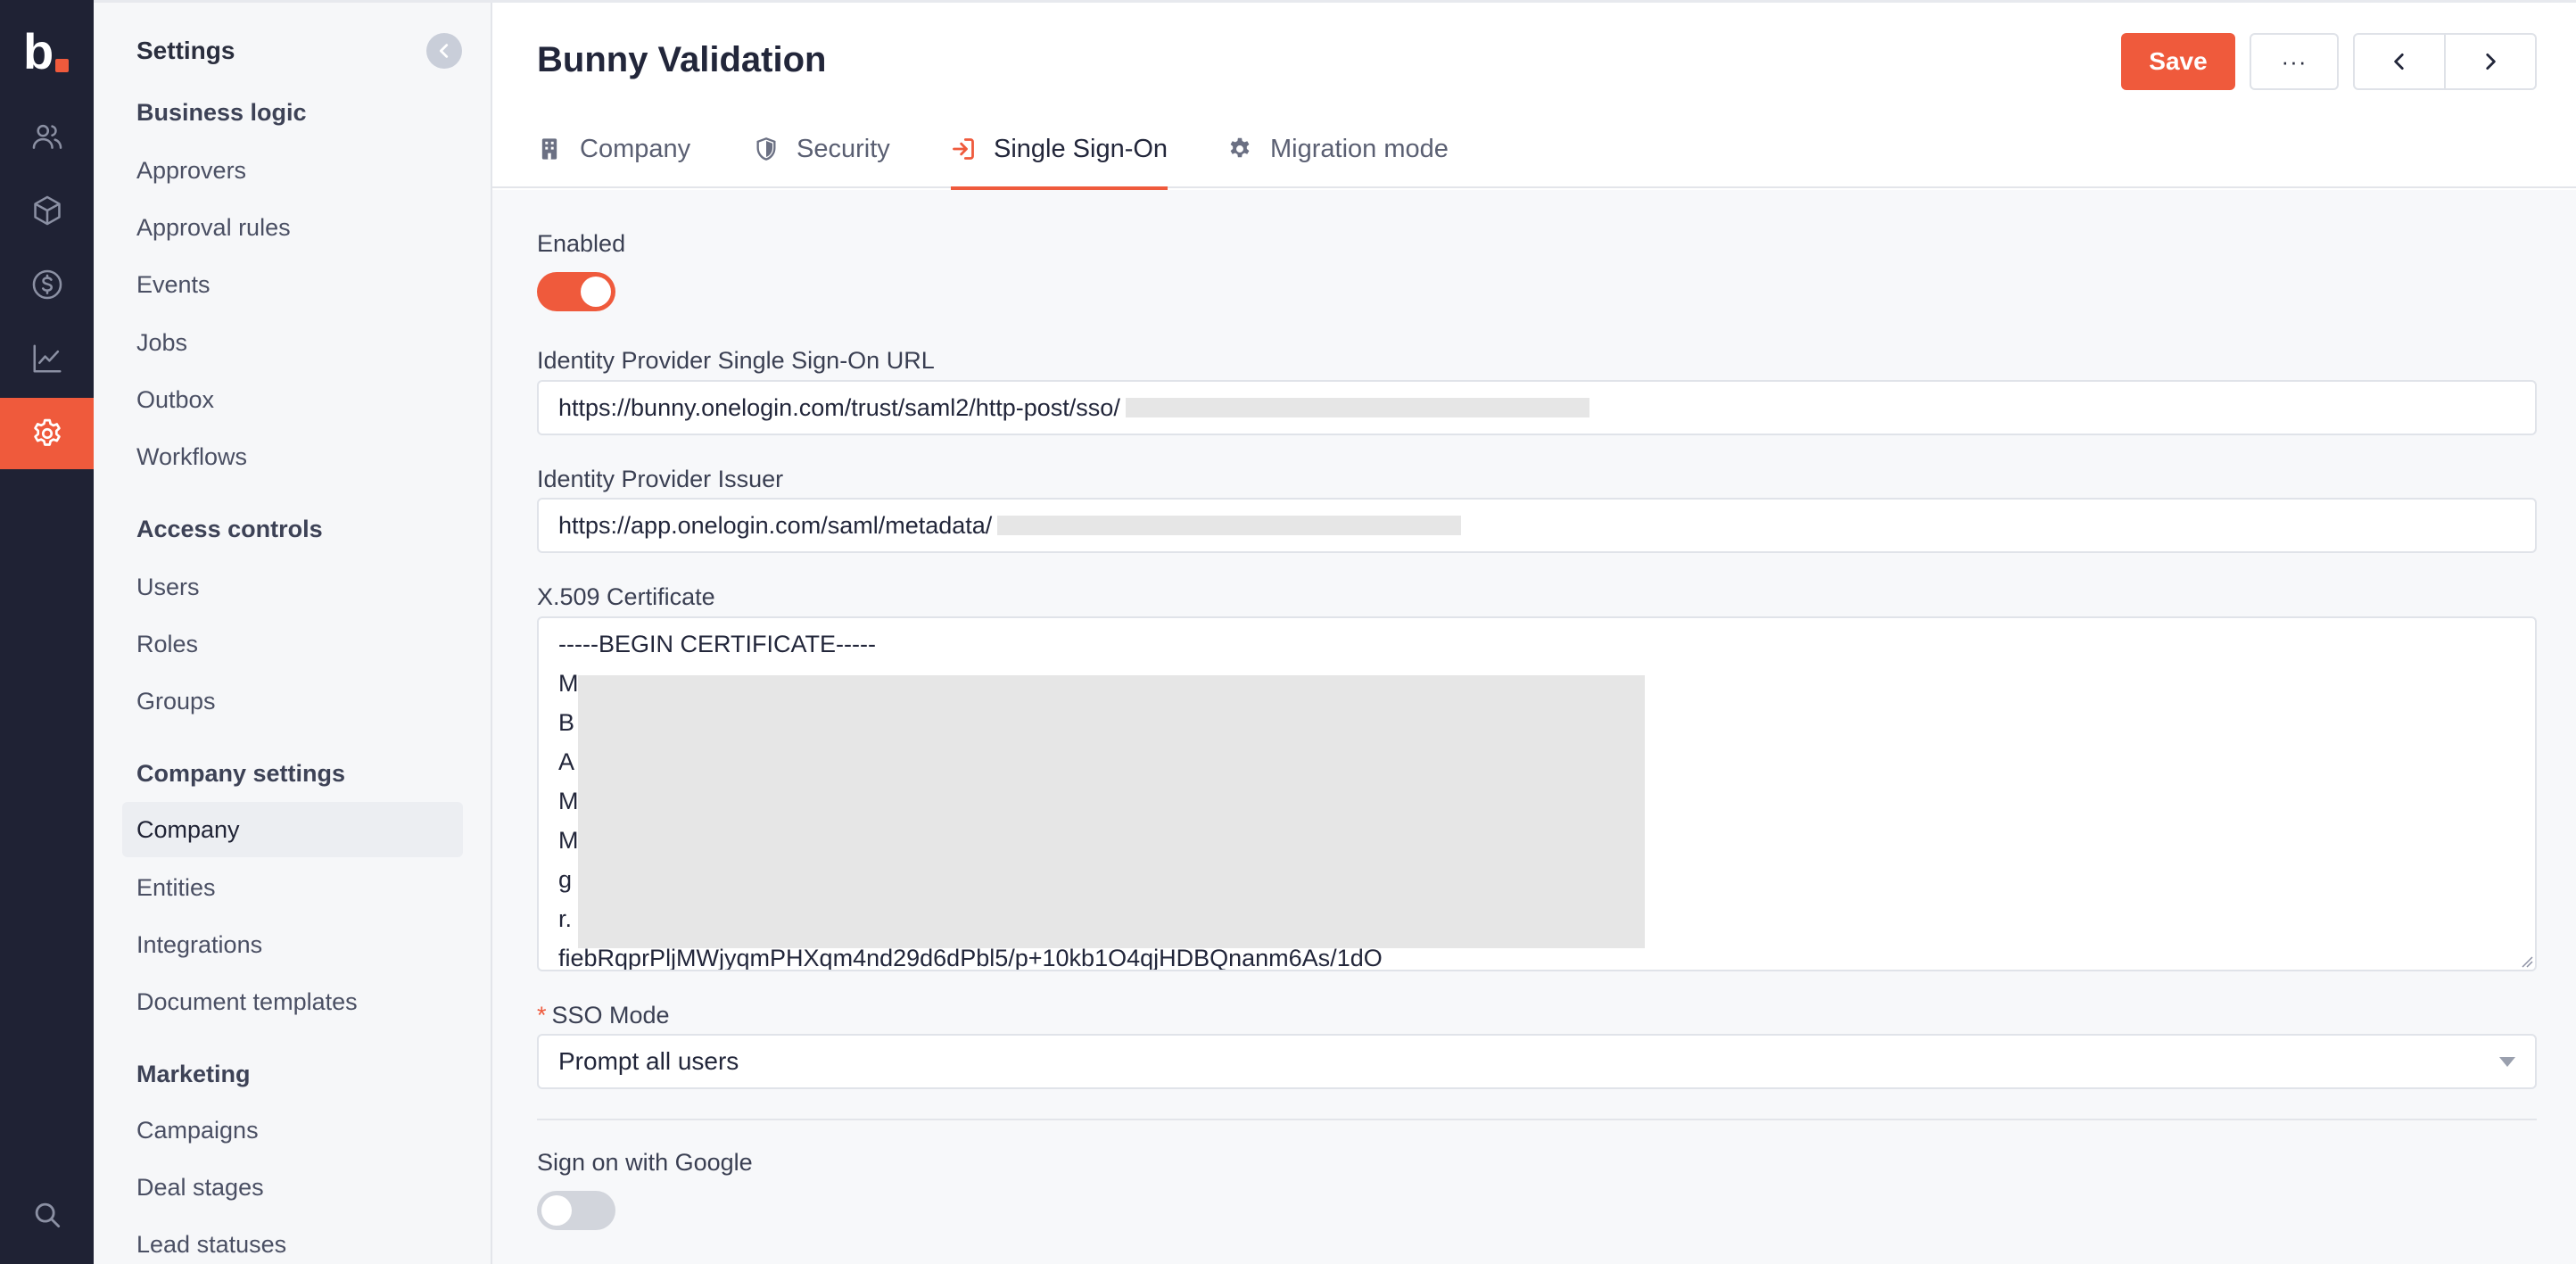 The height and width of the screenshot is (1264, 2576). Describe the element at coordinates (645, 1162) in the screenshot. I see `google-signon-label: Sign on with Google` at that location.